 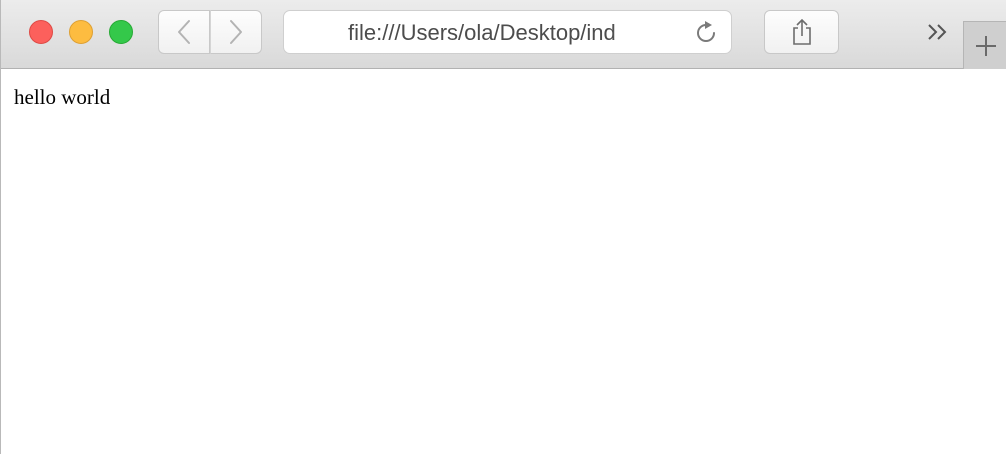 I want to click on chevron-right-icon, so click(x=236, y=32).